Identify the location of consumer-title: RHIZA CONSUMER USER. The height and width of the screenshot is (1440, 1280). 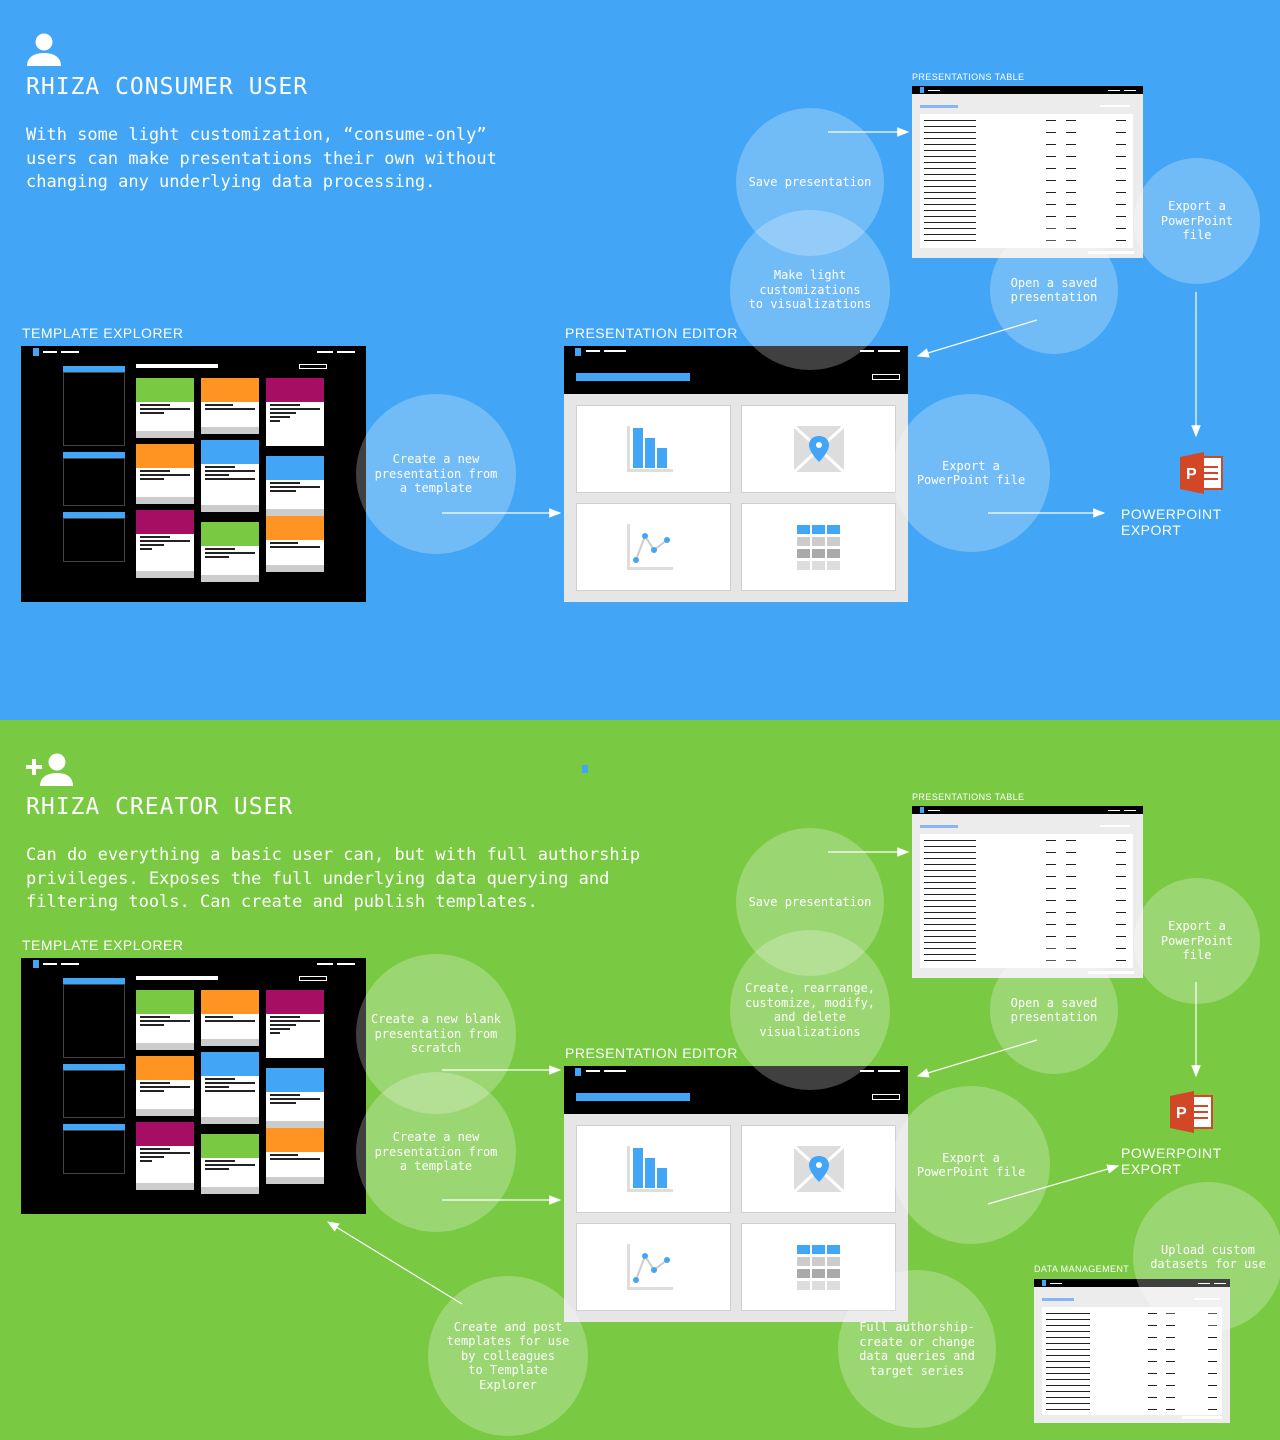
(167, 87).